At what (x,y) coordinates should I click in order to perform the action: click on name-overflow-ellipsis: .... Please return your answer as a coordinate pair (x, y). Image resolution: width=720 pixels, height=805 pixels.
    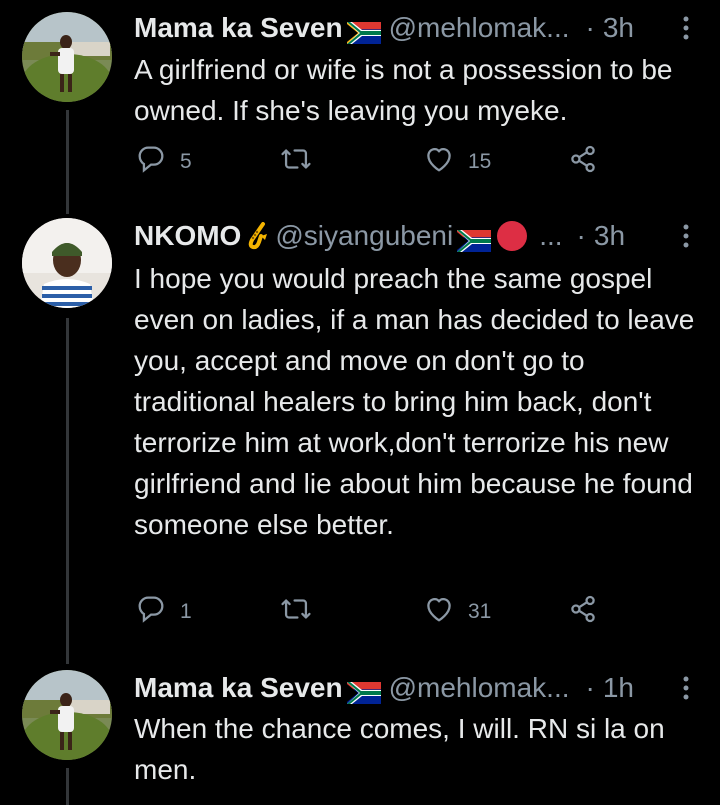
    Looking at the image, I should click on (551, 235).